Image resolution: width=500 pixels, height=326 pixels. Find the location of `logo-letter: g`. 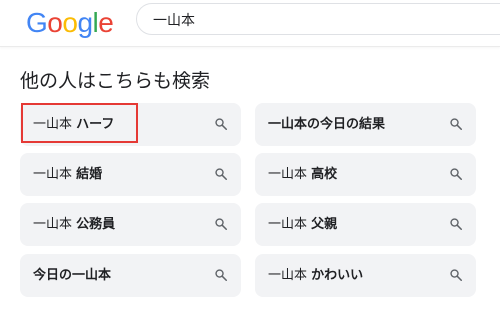

logo-letter: g is located at coordinates (85, 22).